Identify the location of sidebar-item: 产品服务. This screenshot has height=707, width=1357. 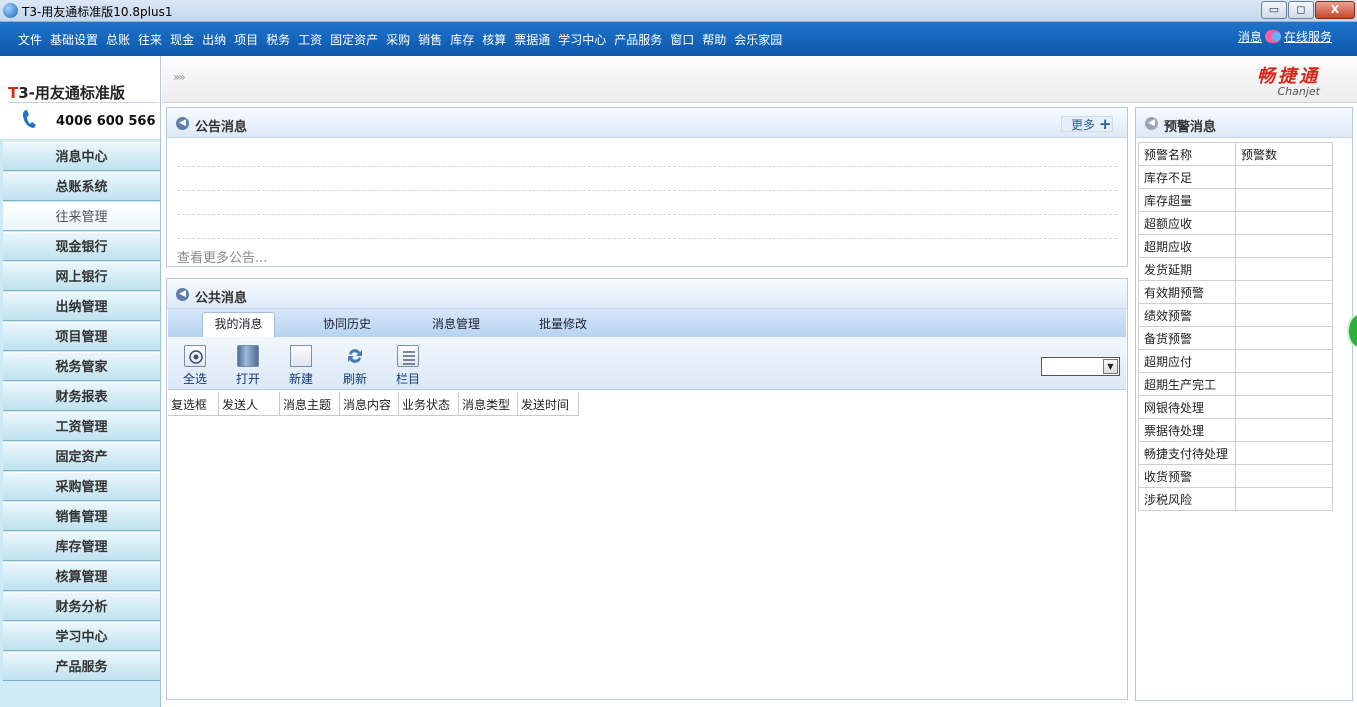
(81, 666).